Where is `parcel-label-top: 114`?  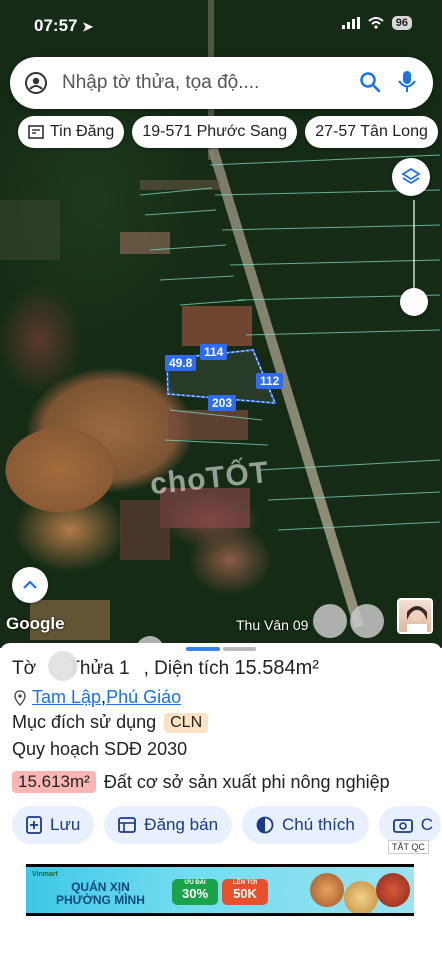
parcel-label-top: 114 is located at coordinates (214, 352).